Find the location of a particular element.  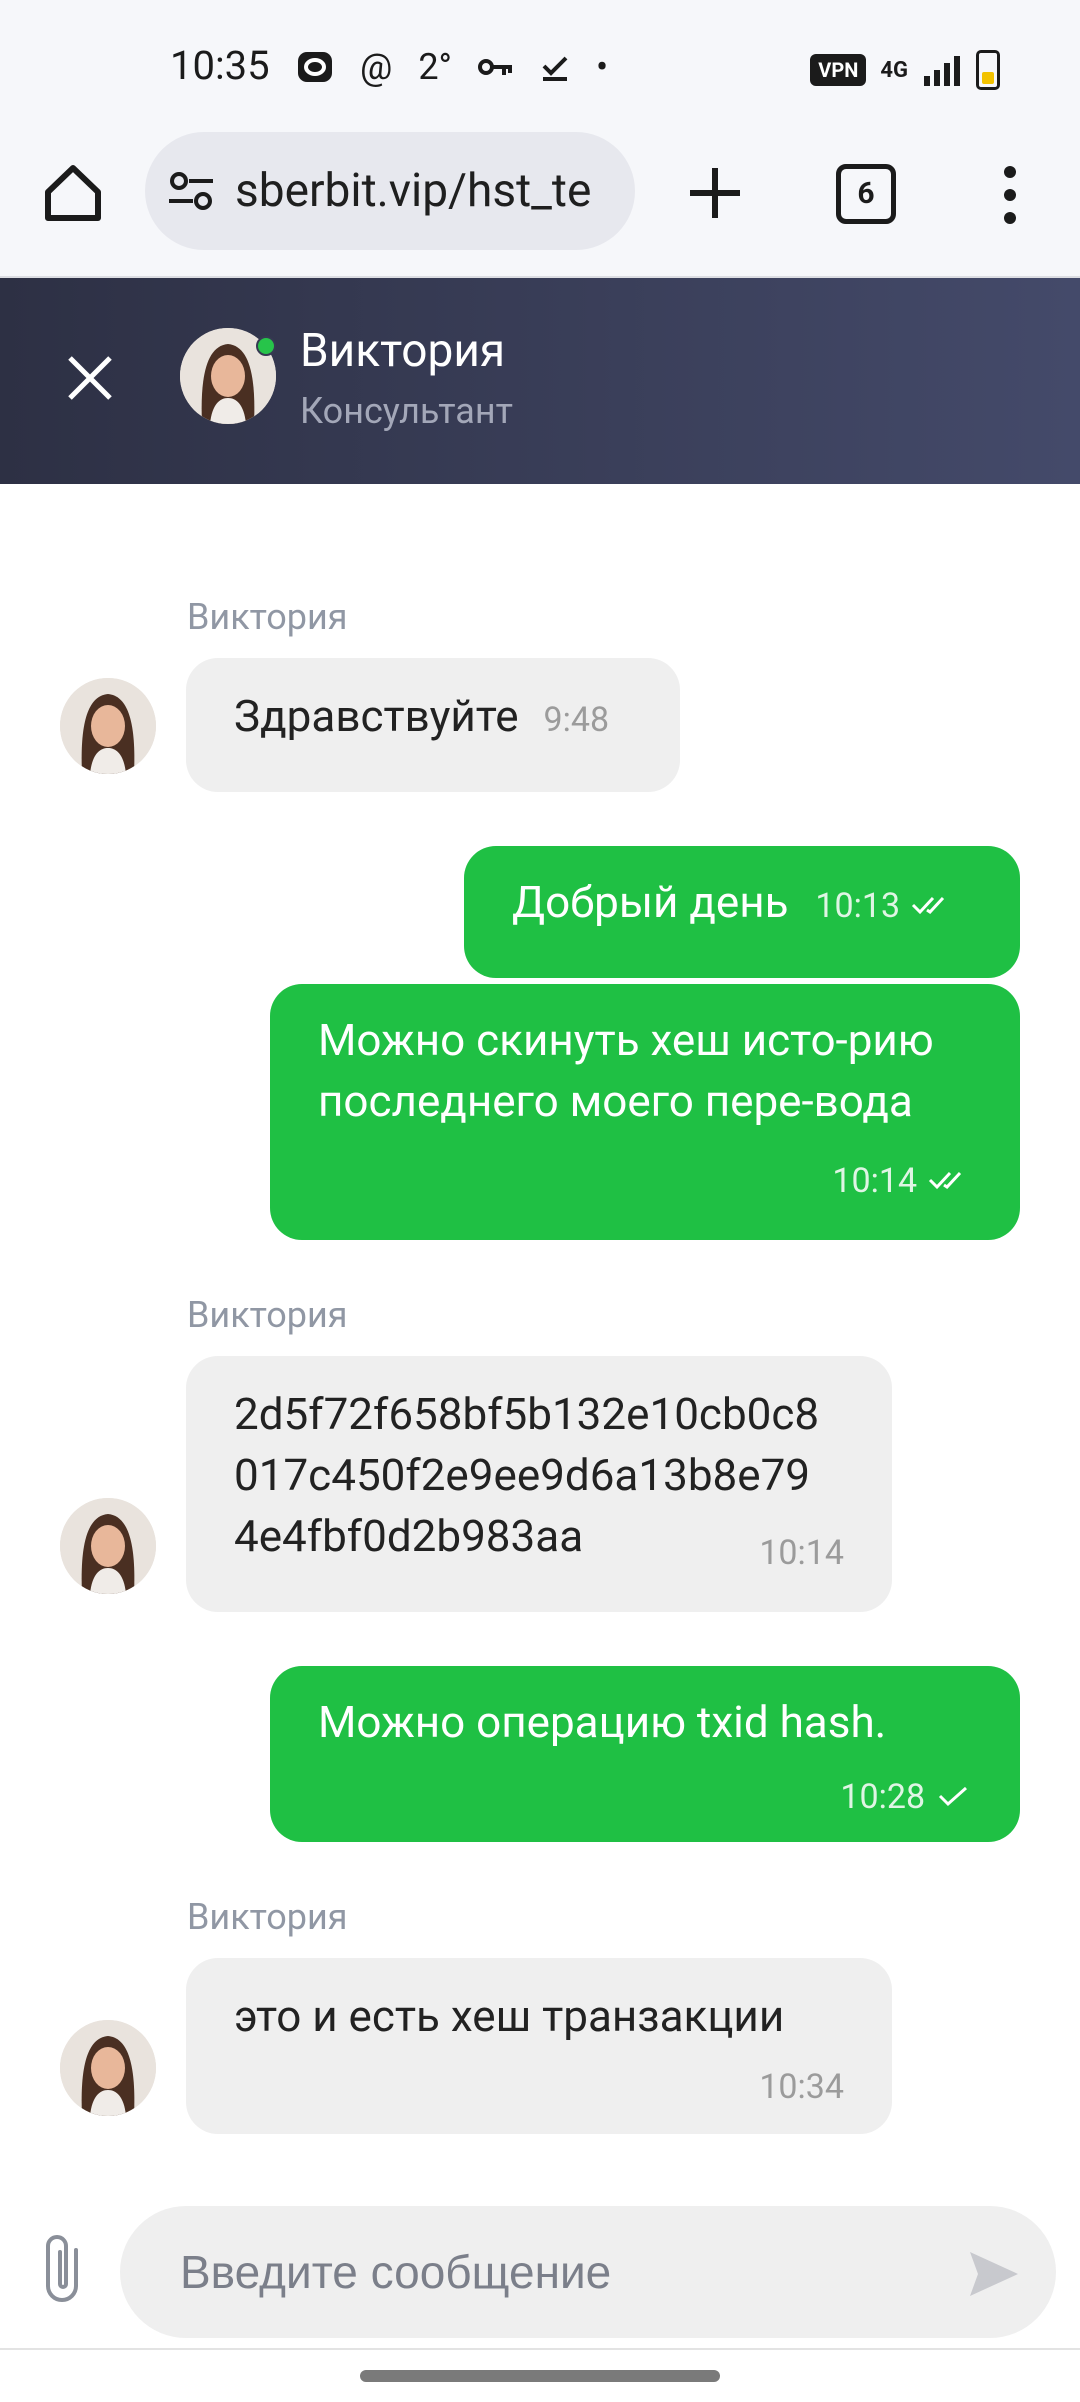

tab-switcher-button: 6 is located at coordinates (866, 194).